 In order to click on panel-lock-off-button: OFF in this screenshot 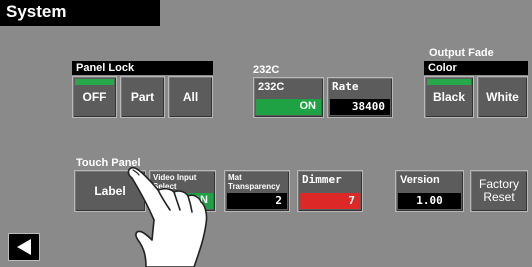, I will do `click(94, 97)`.